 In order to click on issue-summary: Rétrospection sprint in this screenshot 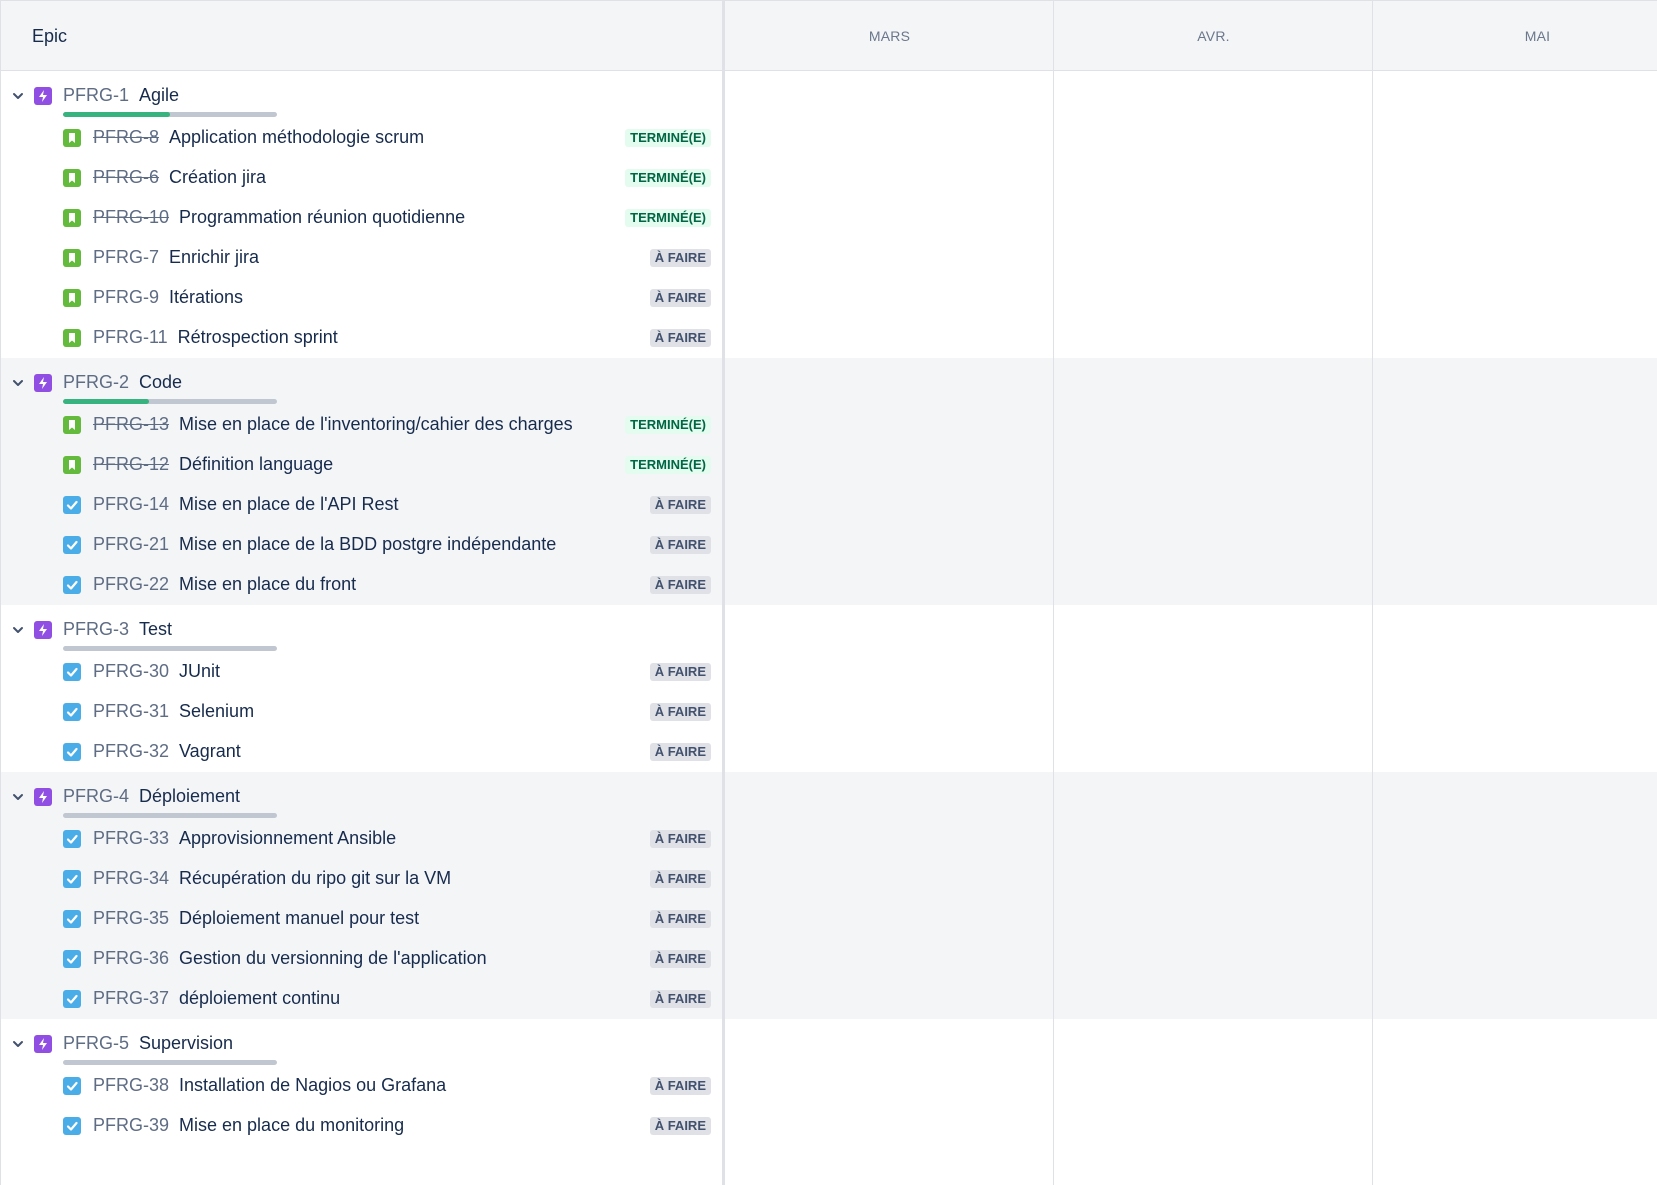, I will do `click(258, 337)`.